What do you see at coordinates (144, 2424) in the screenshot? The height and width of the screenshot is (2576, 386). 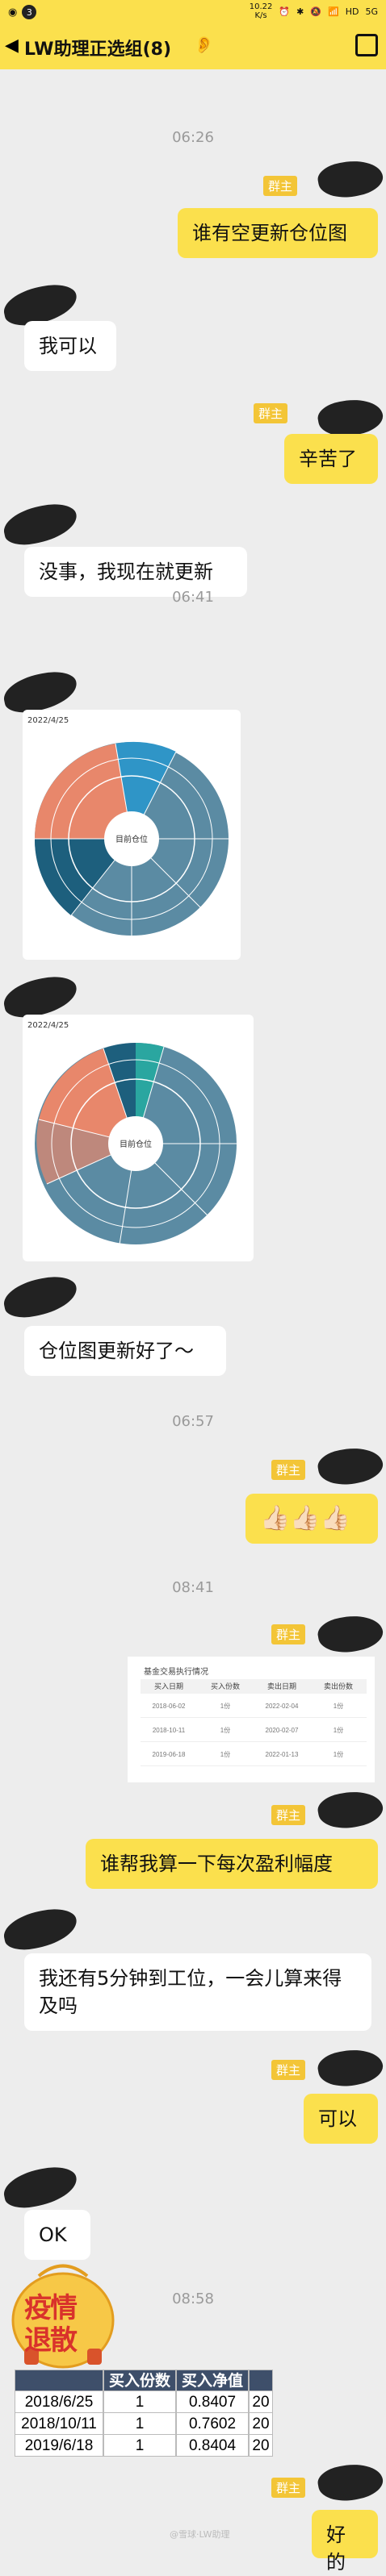 I see `table-row: 2018/10/11 1 0.7602 20` at bounding box center [144, 2424].